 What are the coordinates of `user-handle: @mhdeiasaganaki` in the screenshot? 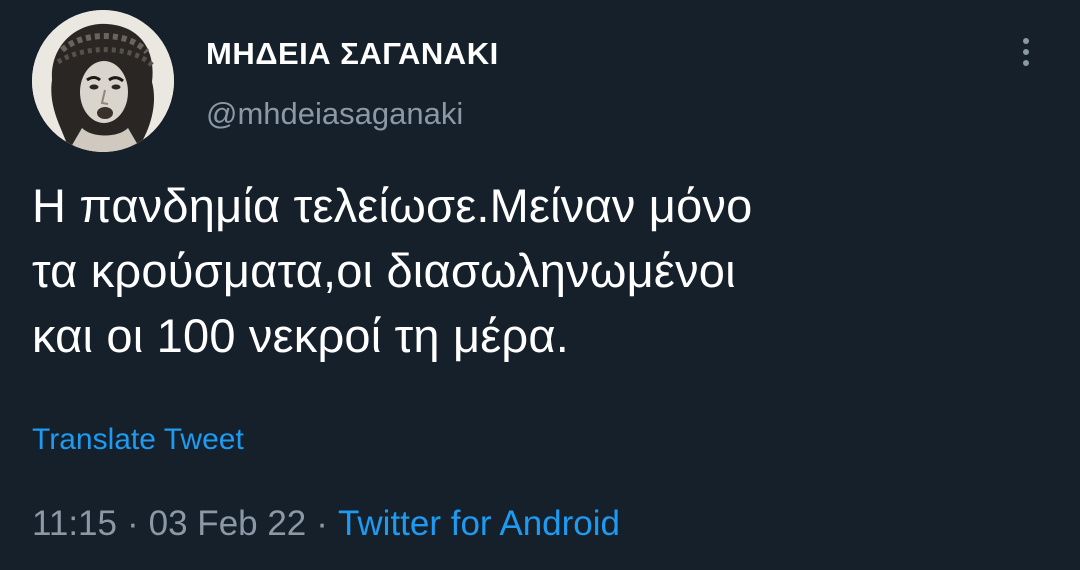 It's located at (334, 114).